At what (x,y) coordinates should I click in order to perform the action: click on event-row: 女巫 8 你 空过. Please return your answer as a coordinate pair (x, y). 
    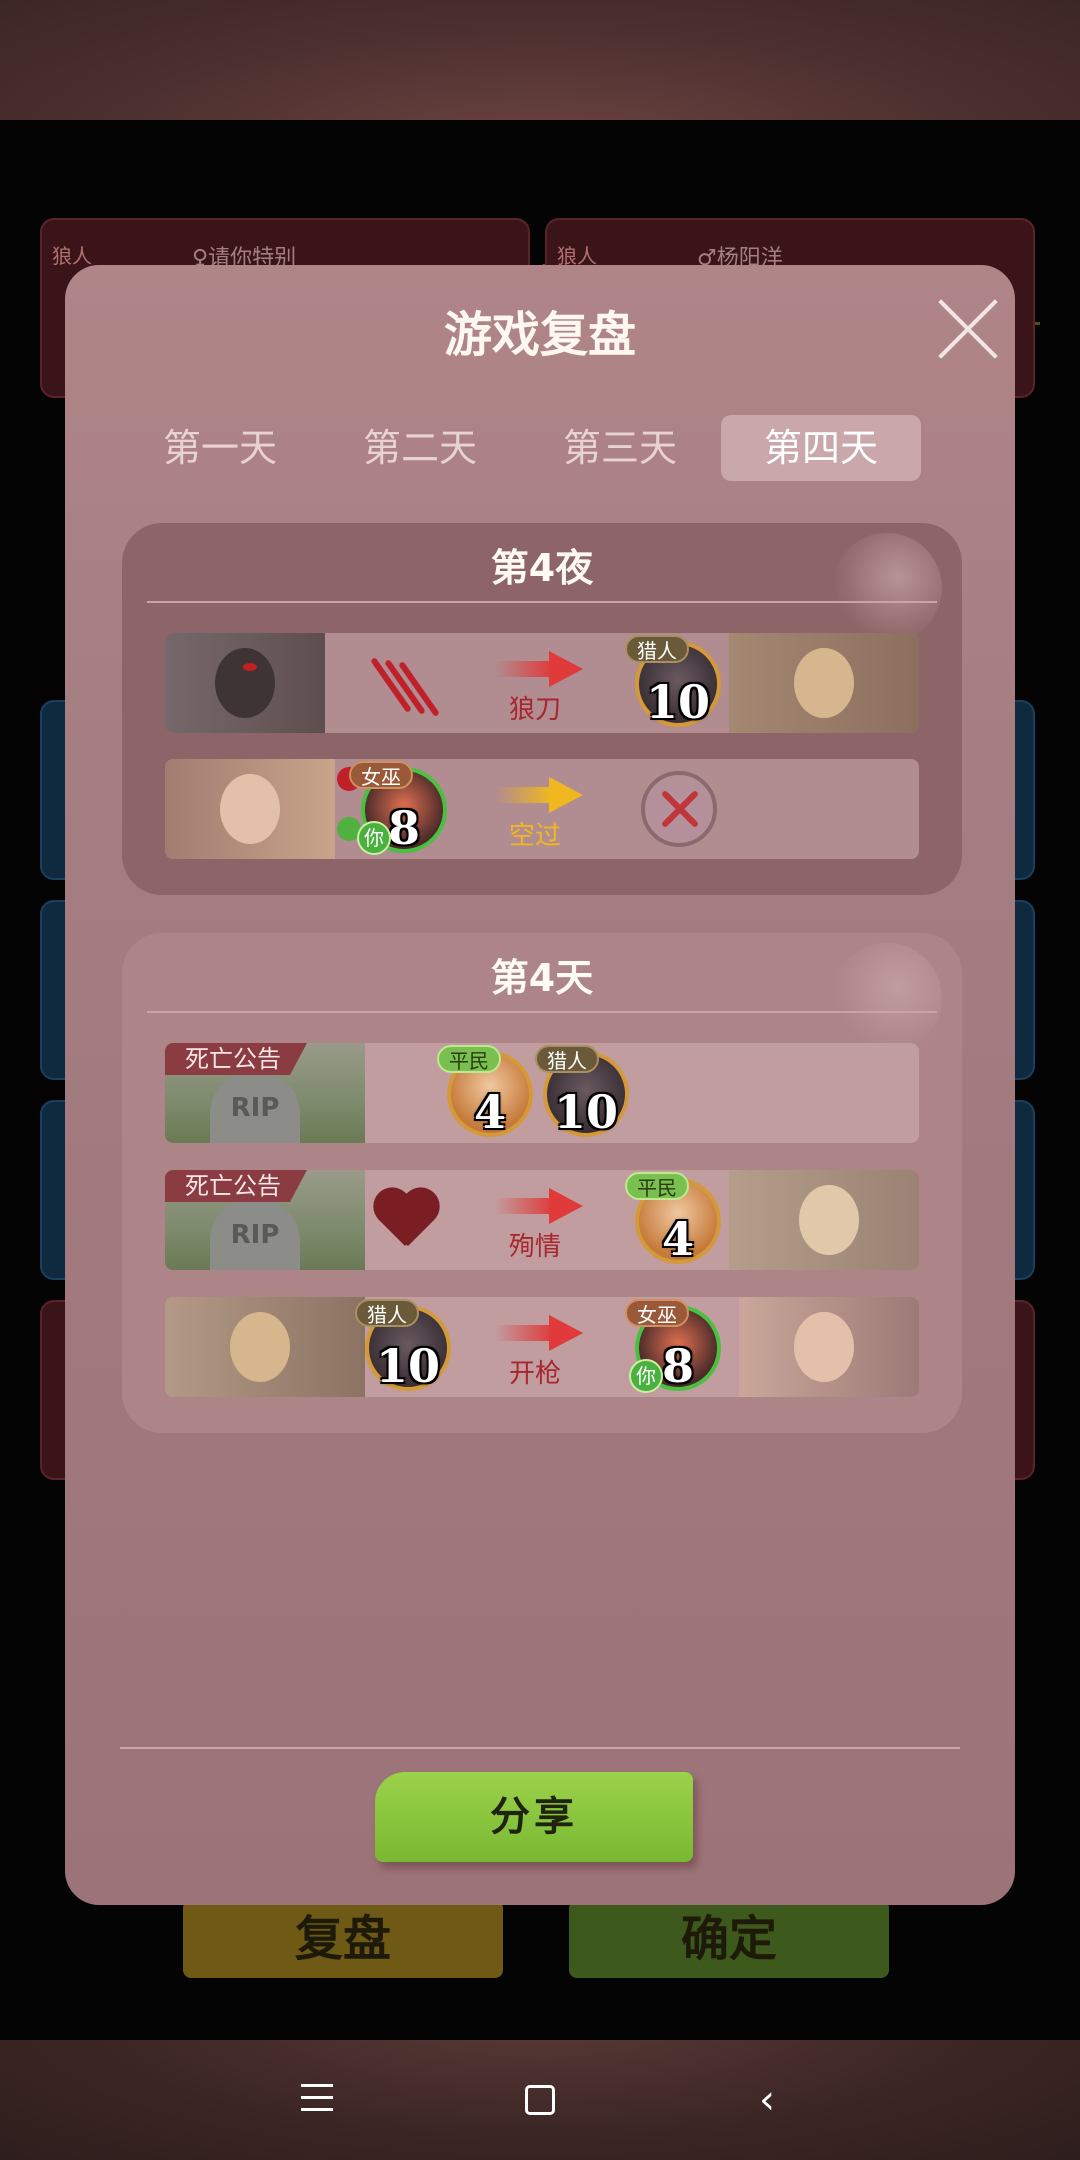
    Looking at the image, I should click on (542, 809).